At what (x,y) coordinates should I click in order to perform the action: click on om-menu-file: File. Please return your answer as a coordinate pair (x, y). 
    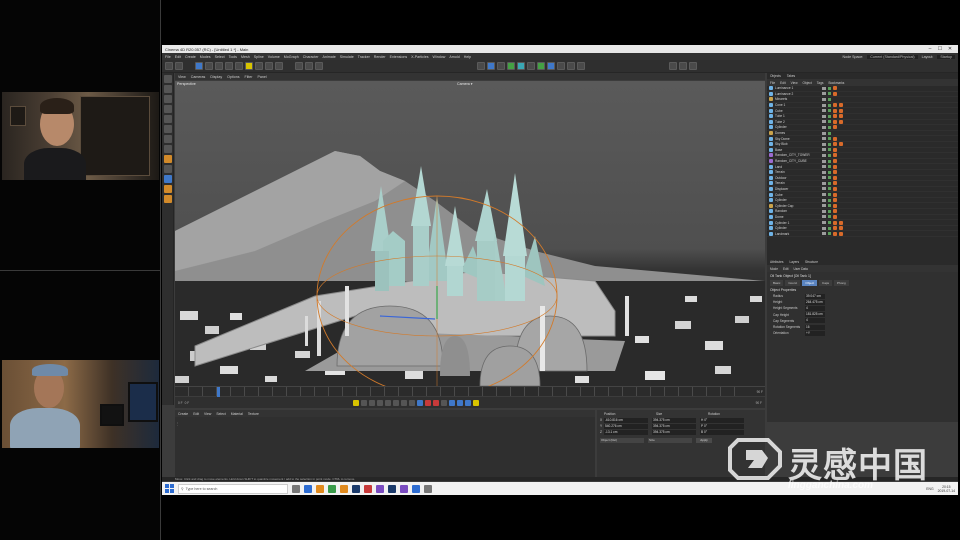
    Looking at the image, I should click on (772, 83).